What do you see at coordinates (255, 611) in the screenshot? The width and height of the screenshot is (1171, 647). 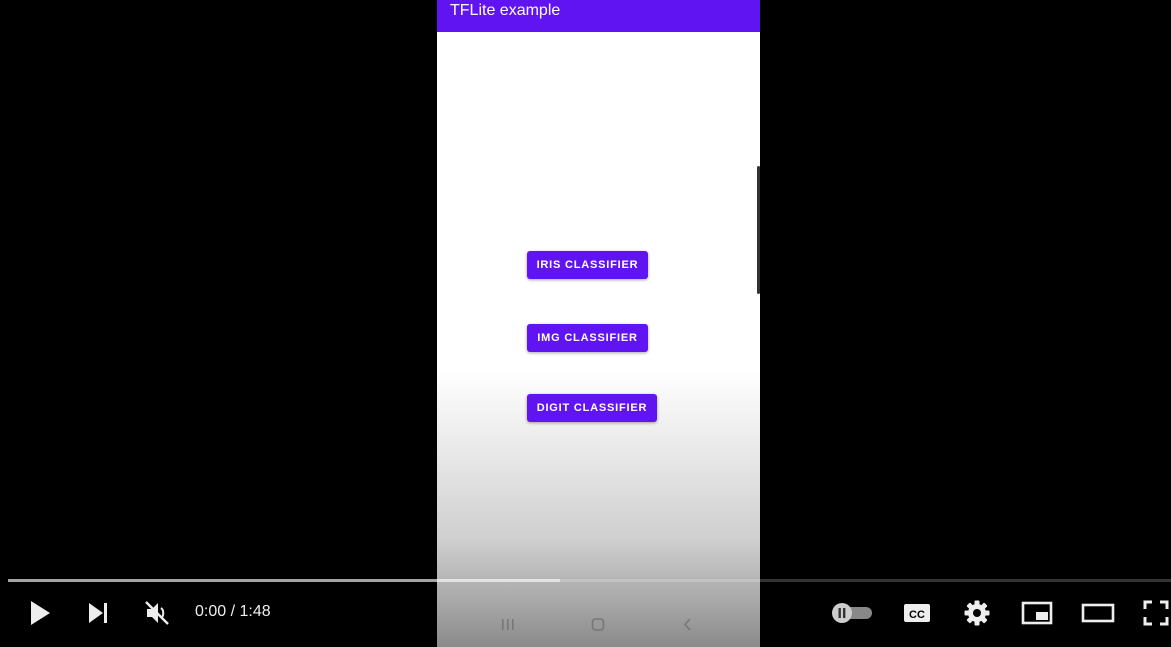 I see `duration: 1:48` at bounding box center [255, 611].